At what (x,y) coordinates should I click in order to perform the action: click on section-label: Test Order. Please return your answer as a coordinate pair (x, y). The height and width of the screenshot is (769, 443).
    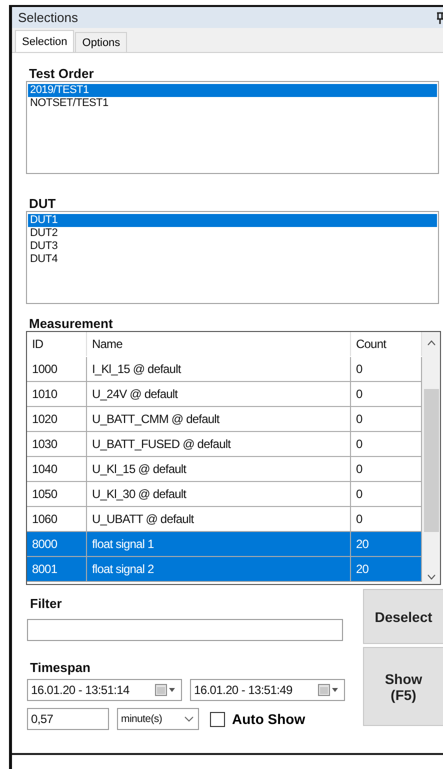
    Looking at the image, I should click on (62, 74).